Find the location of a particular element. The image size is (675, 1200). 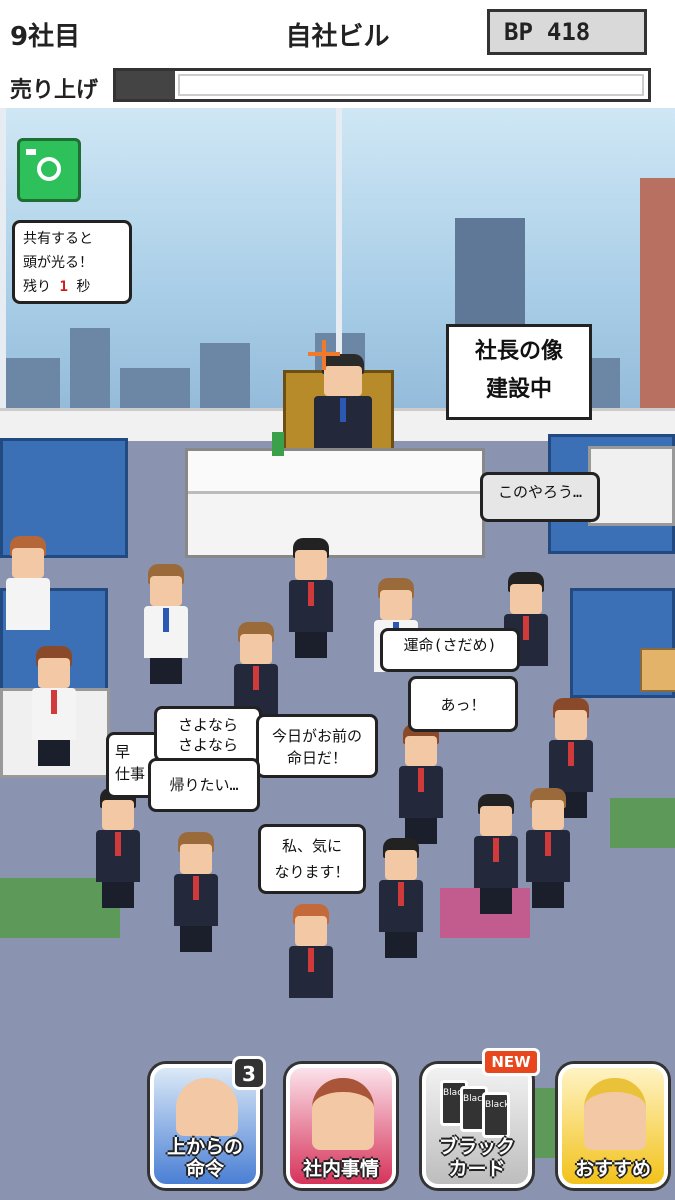

cardboard-box is located at coordinates (657, 670).